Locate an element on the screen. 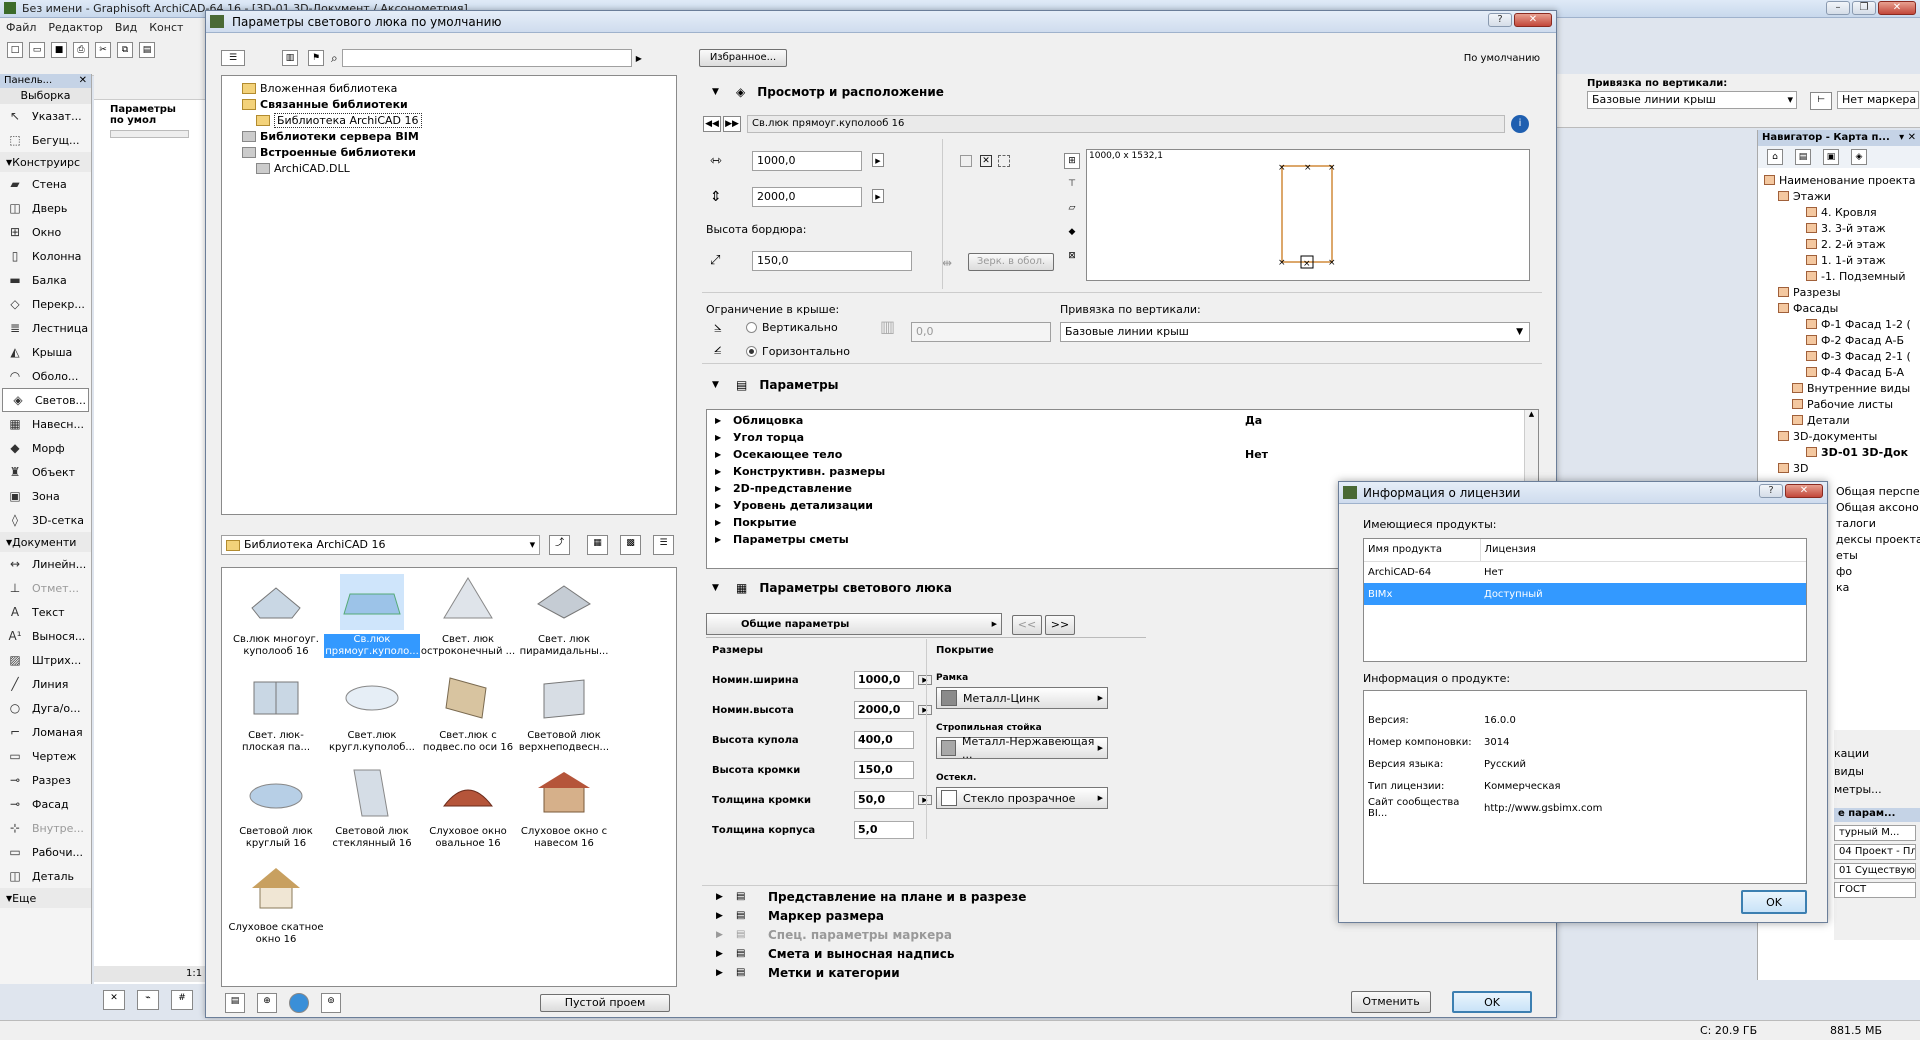 Image resolution: width=1920 pixels, height=1040 pixels. toolbox-section: ▼ Еще is located at coordinates (45, 898).